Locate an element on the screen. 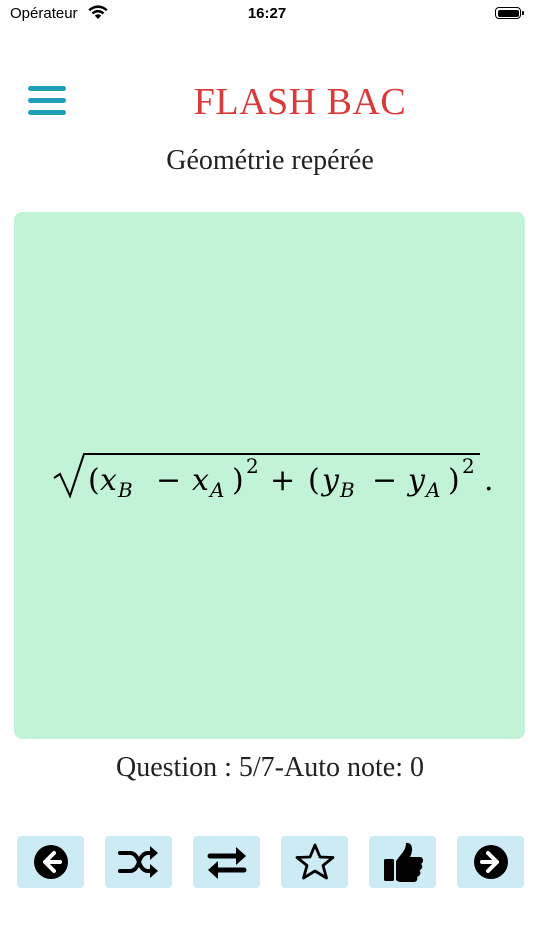 Image resolution: width=534 pixels, height=950 pixels. previous-button is located at coordinates (50, 862).